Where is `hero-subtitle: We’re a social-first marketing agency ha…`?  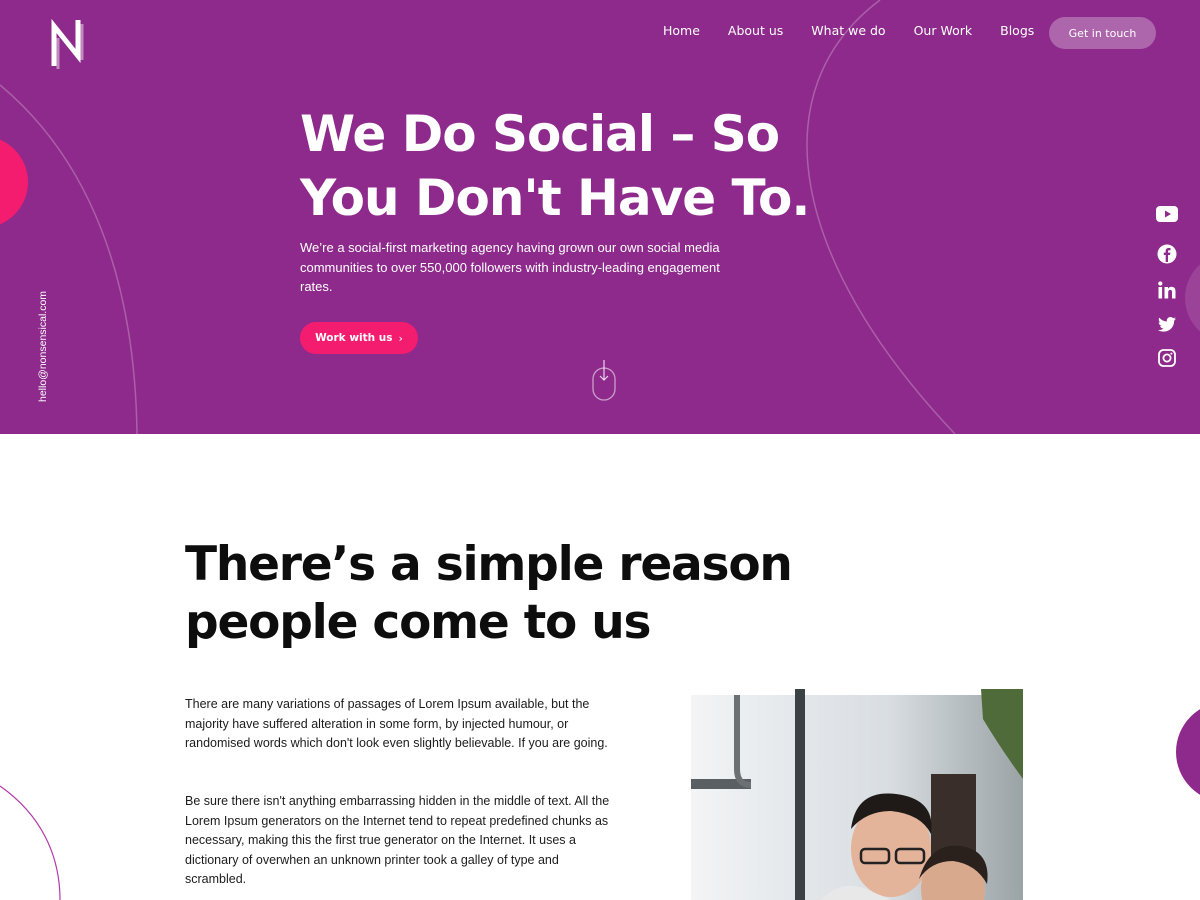
hero-subtitle: We’re a social-first marketing agency ha… is located at coordinates (510, 267).